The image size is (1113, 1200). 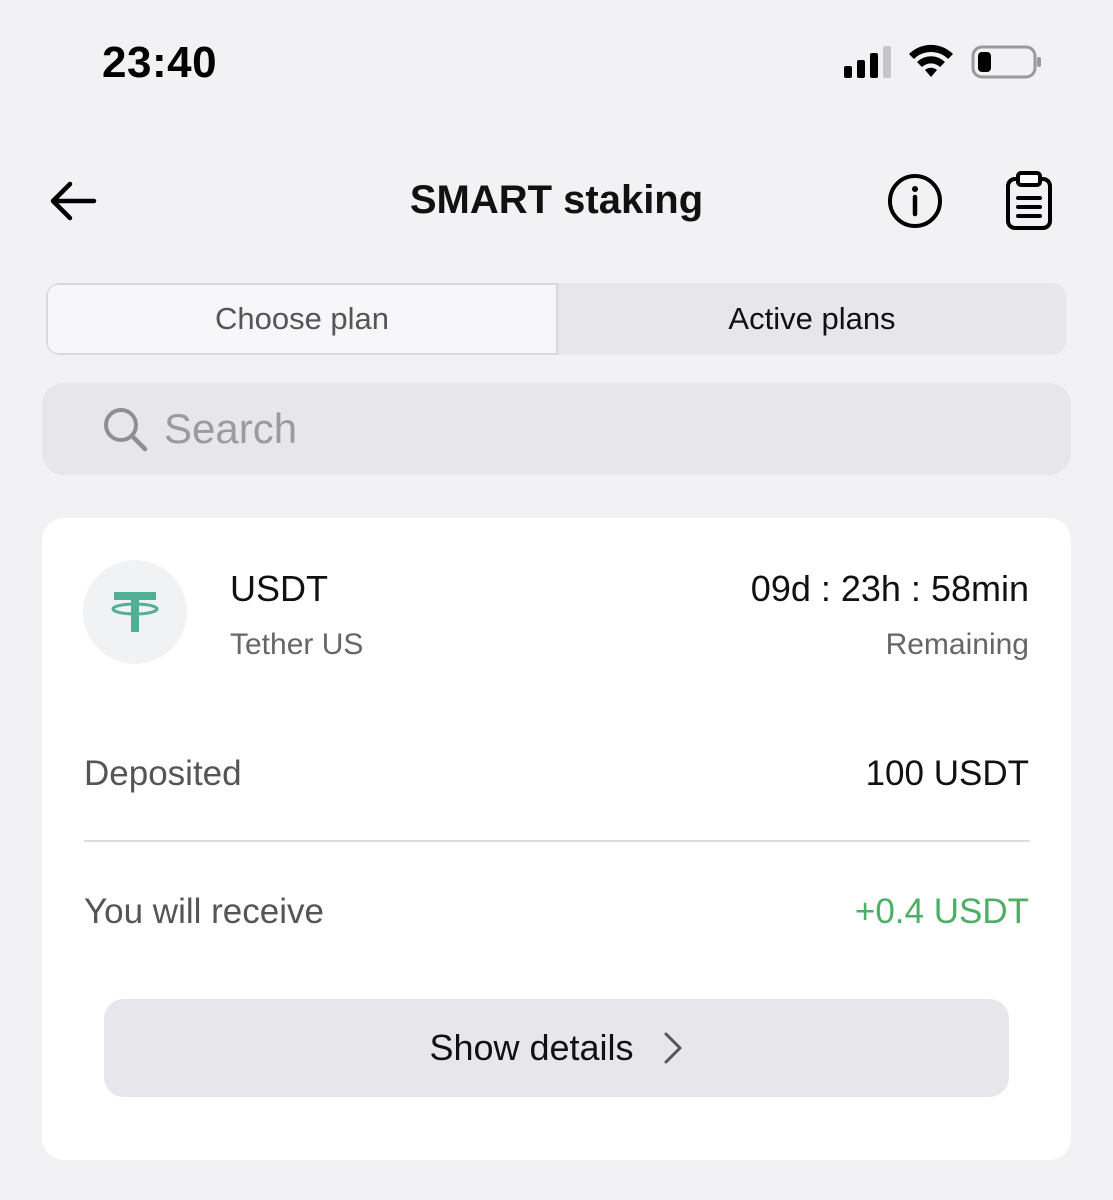 I want to click on timer-label: Remaining, so click(x=957, y=644).